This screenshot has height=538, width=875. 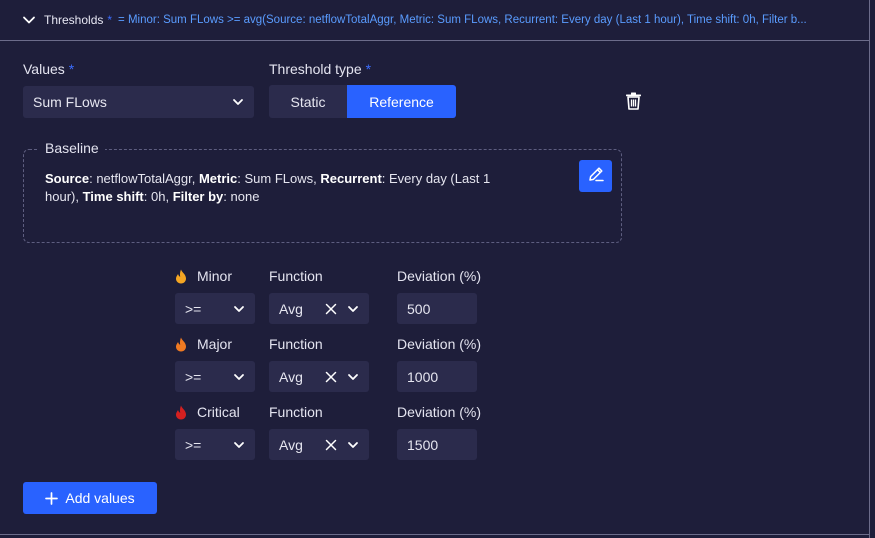 I want to click on operator-select-minor: >=, so click(x=215, y=308).